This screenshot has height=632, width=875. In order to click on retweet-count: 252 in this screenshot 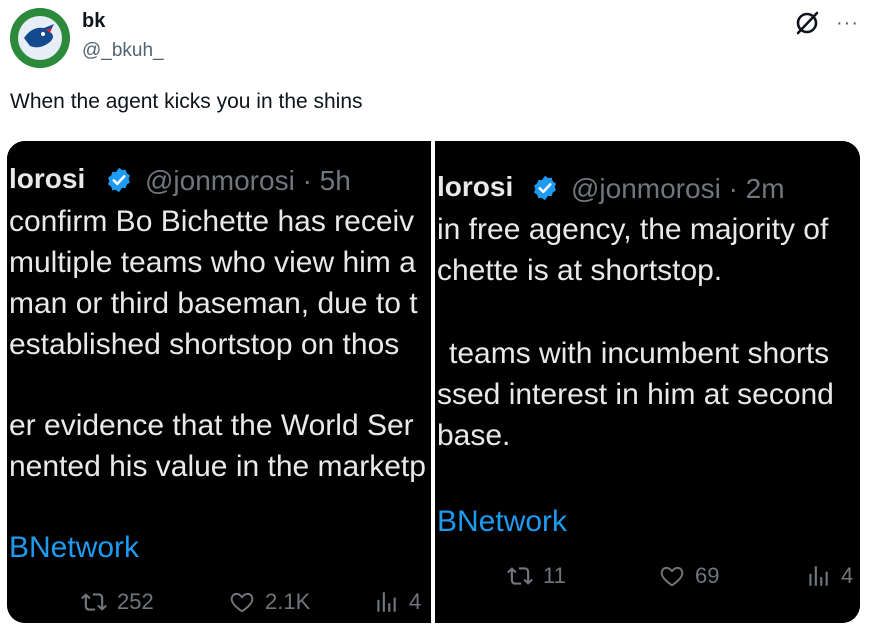, I will do `click(135, 601)`.